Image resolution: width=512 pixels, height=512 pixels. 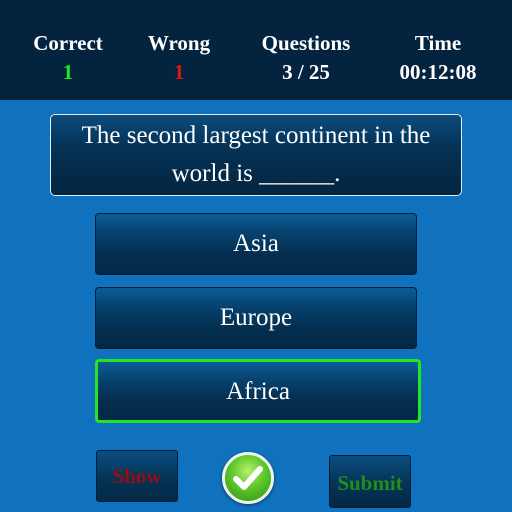 I want to click on submit-button-label: Submit, so click(x=370, y=483).